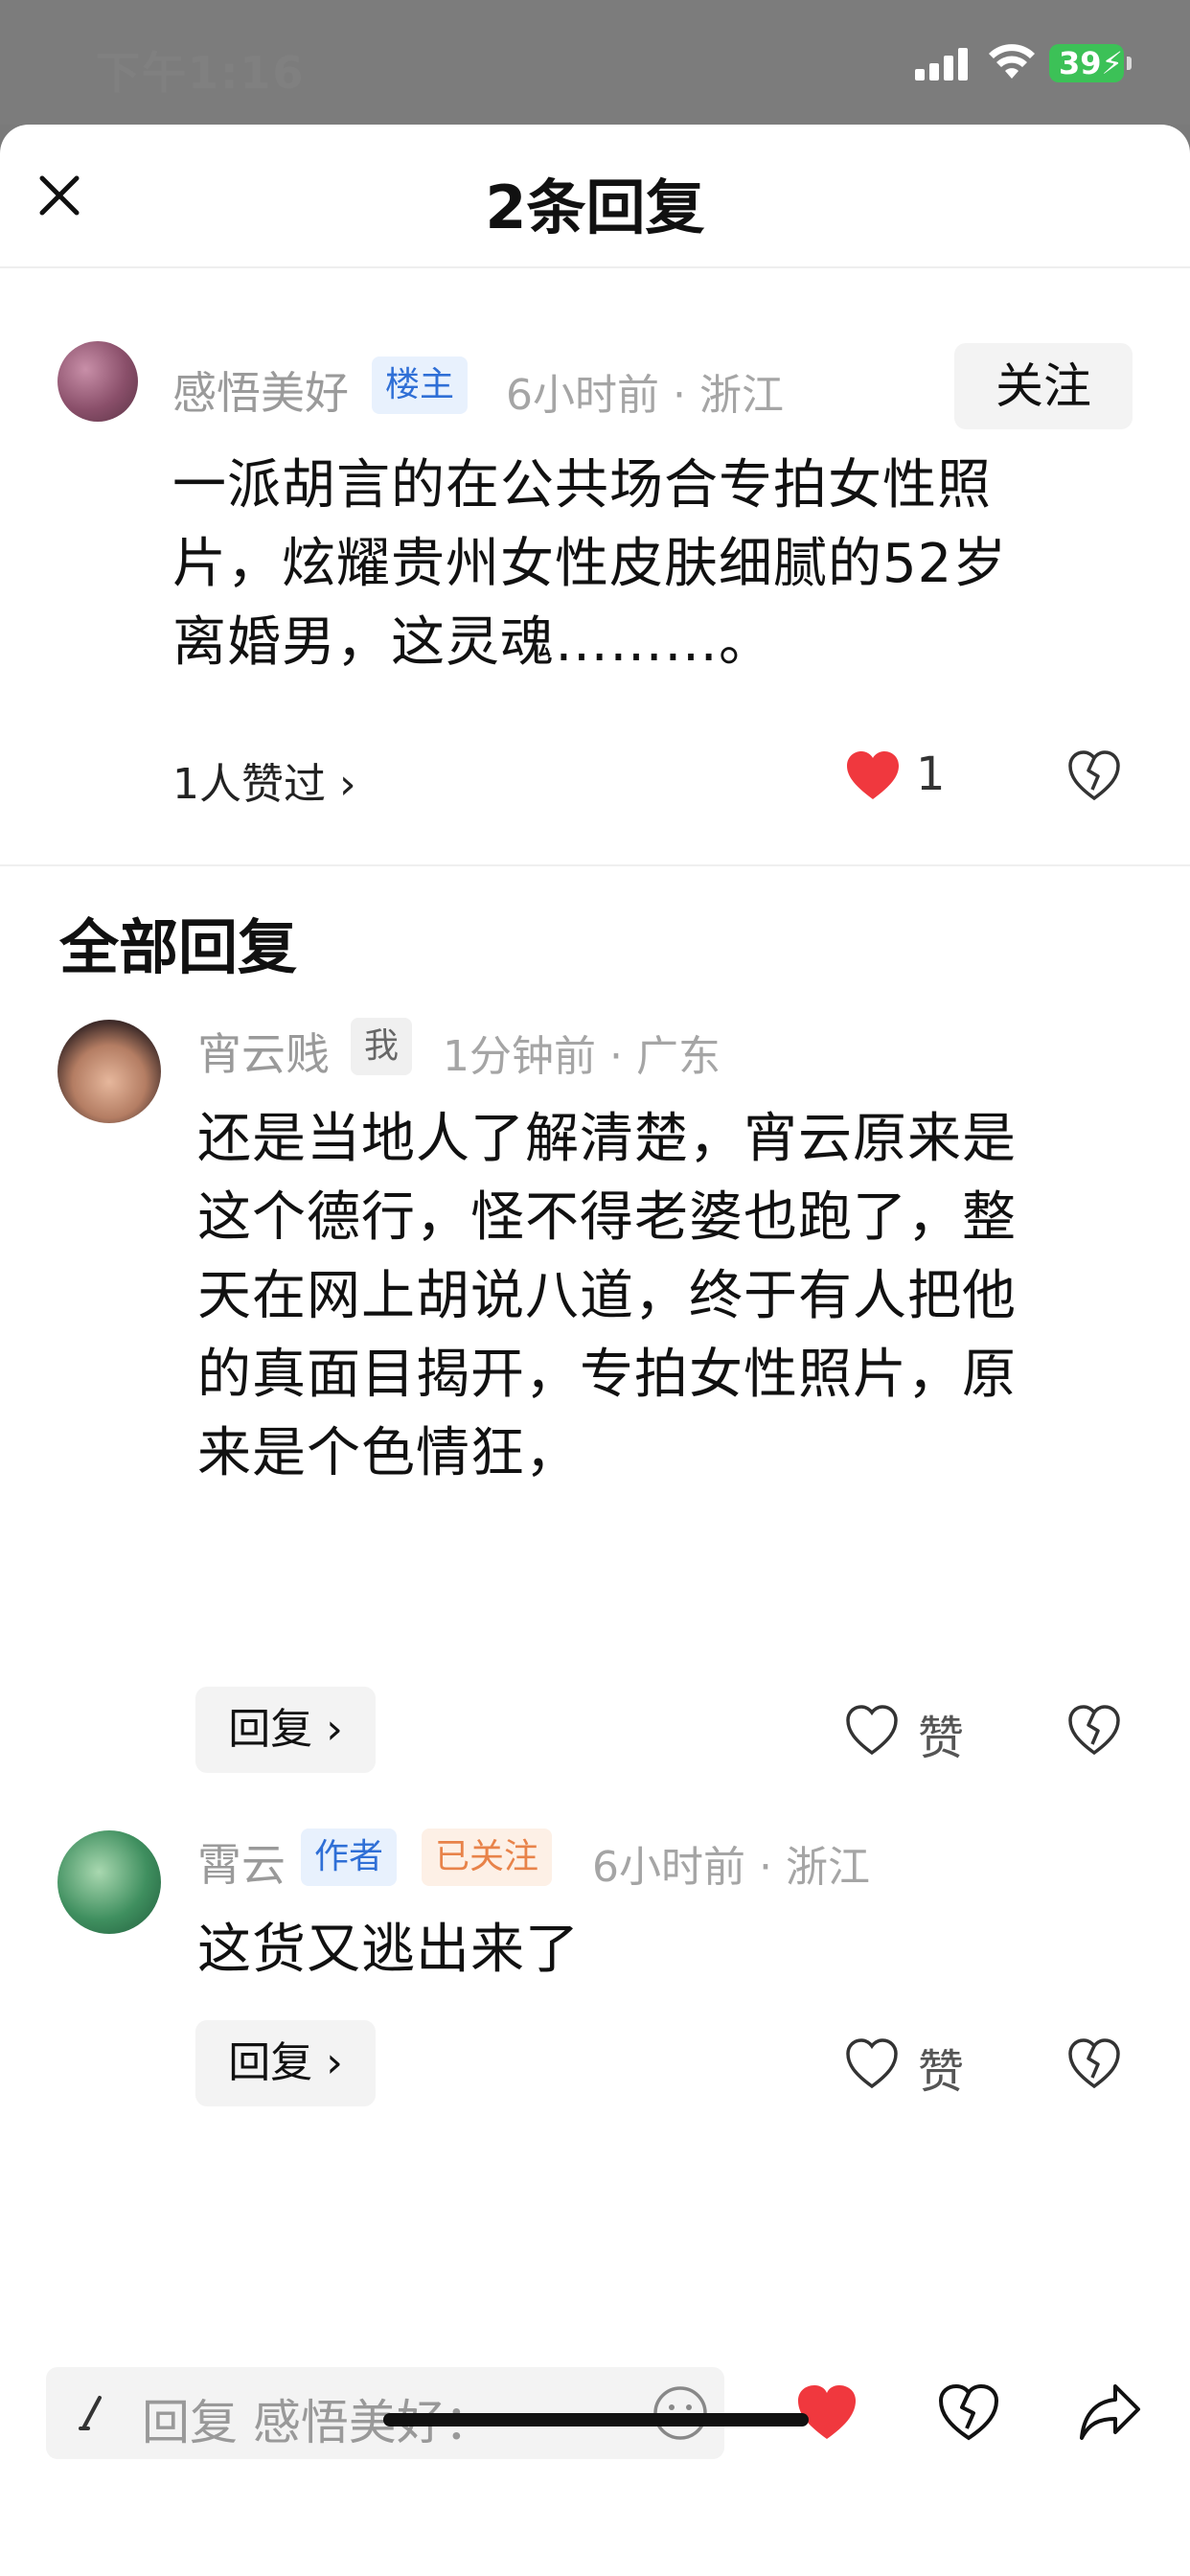 The width and height of the screenshot is (1190, 2576). I want to click on reply-username: 霄云, so click(242, 1862).